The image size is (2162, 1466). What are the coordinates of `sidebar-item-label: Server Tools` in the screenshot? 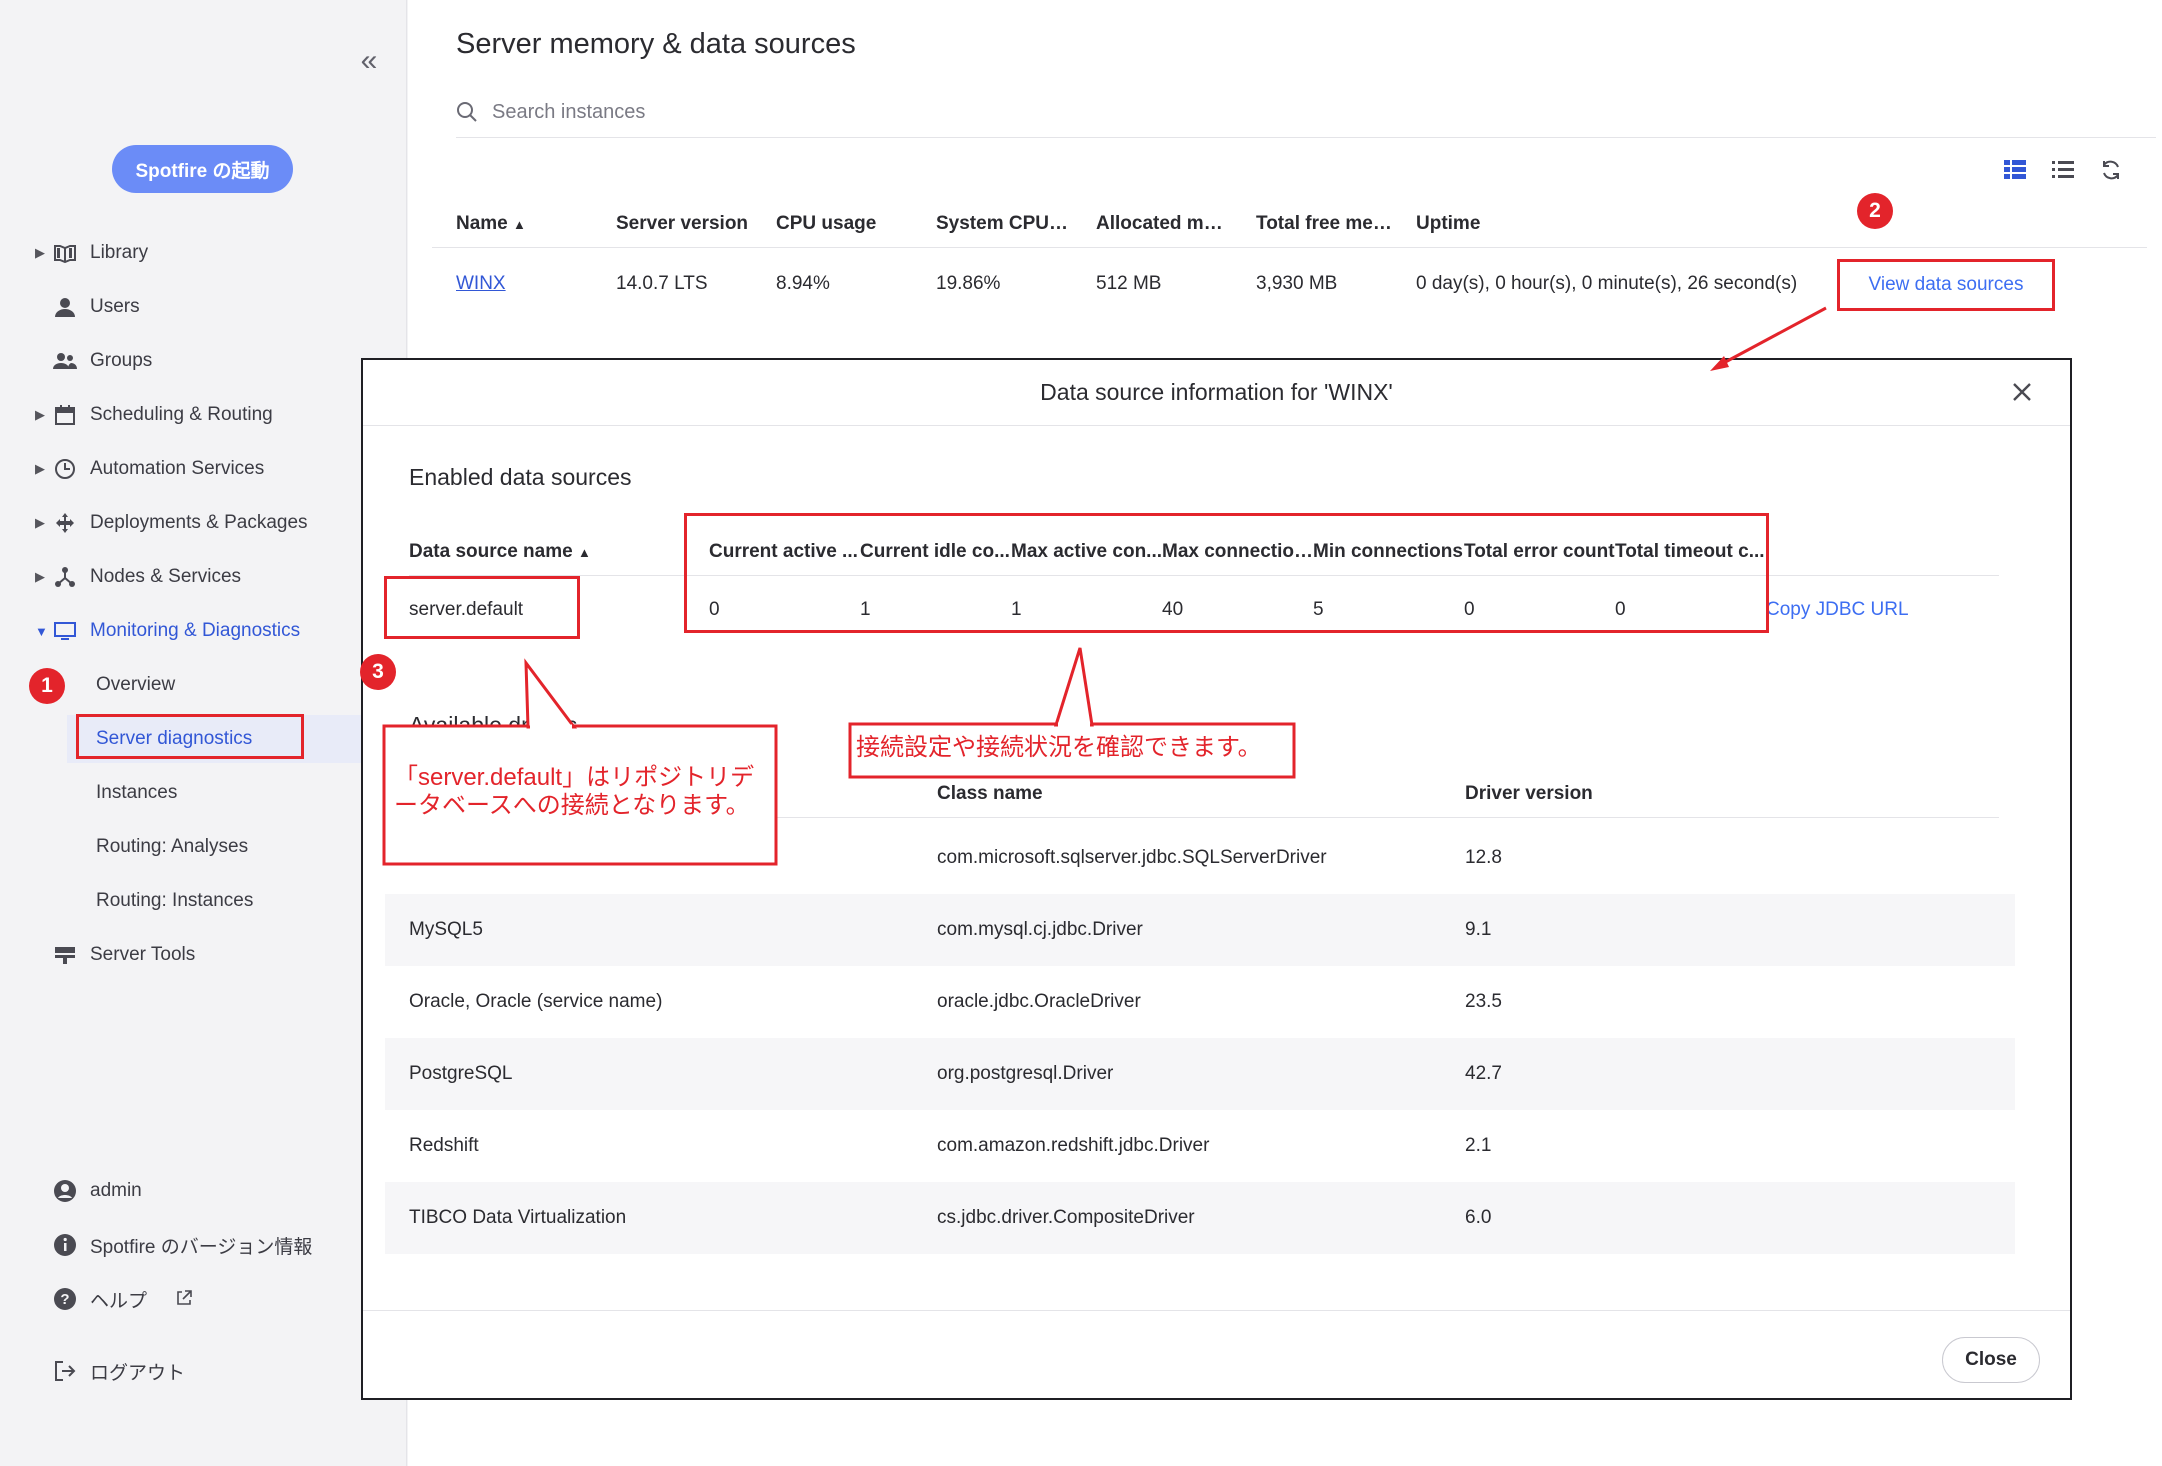 It's located at (143, 954).